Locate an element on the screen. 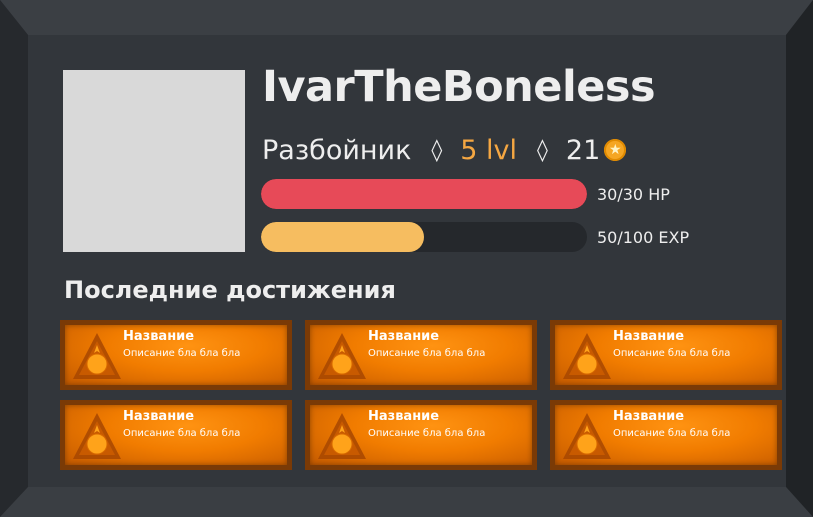  hp-label: 30/30 HP is located at coordinates (633, 194).